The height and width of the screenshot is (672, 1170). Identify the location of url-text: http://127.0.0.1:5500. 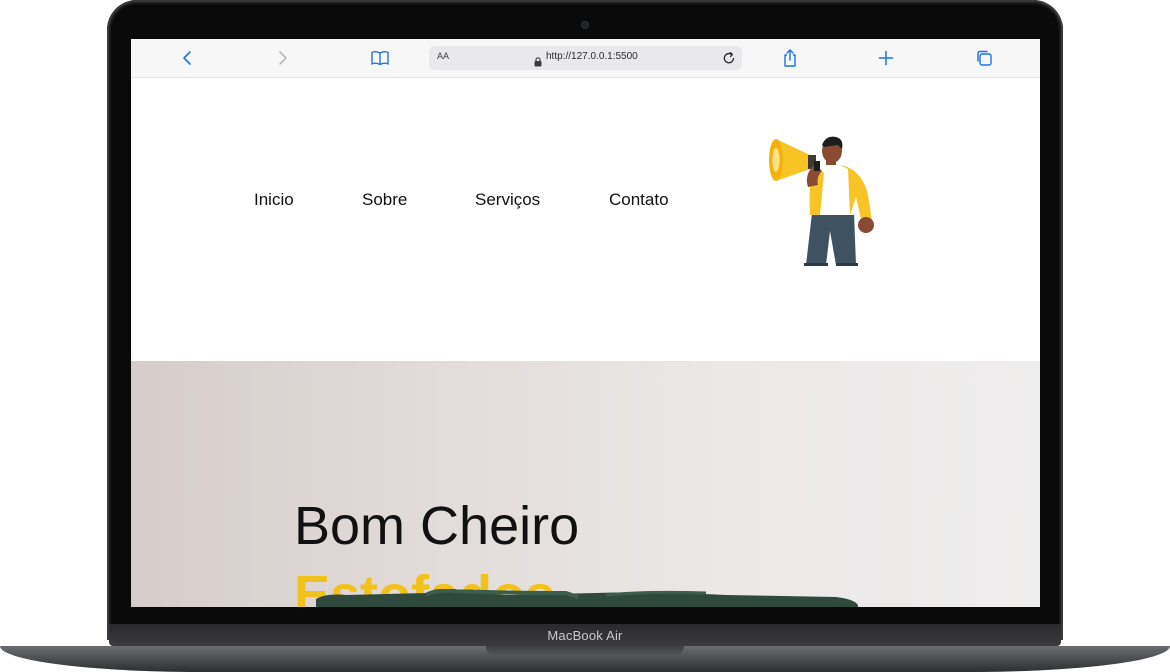
(592, 56).